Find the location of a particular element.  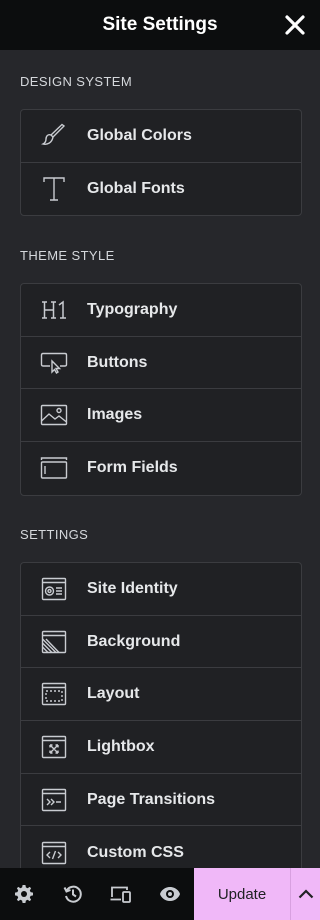

menu-item-global-fonts: Global Fonts is located at coordinates (161, 189).